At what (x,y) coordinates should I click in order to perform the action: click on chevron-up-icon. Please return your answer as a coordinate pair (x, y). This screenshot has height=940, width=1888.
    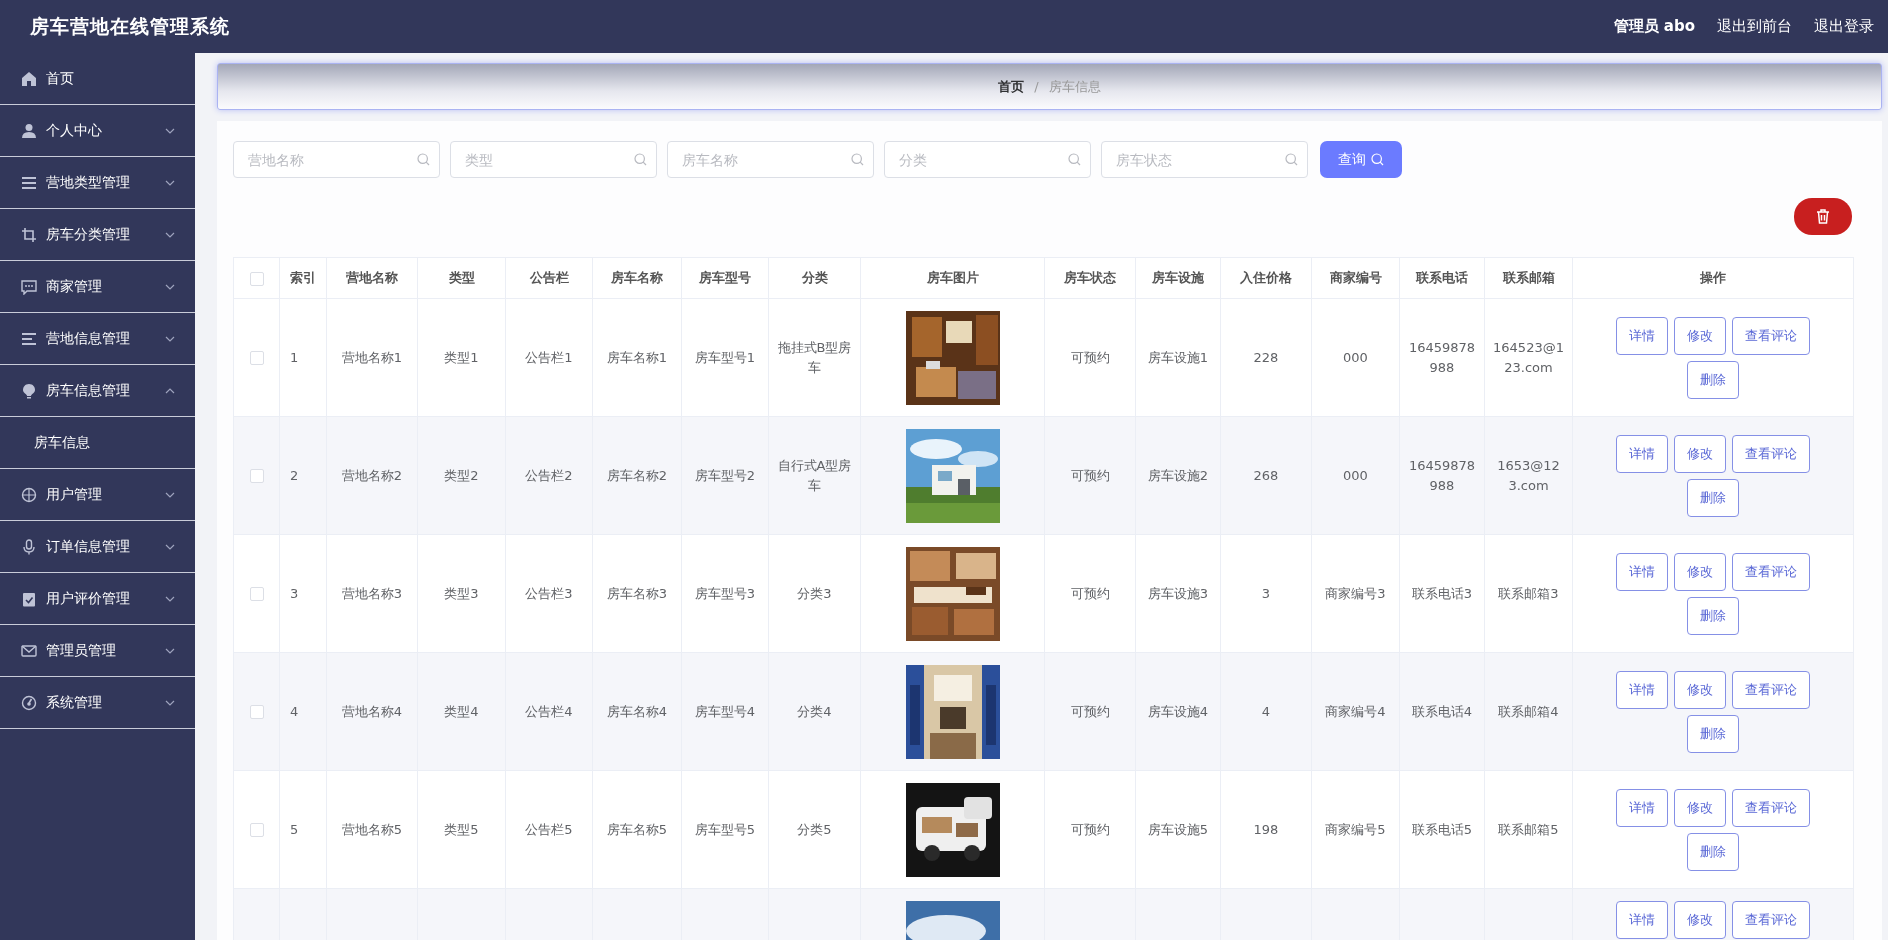
    Looking at the image, I should click on (170, 390).